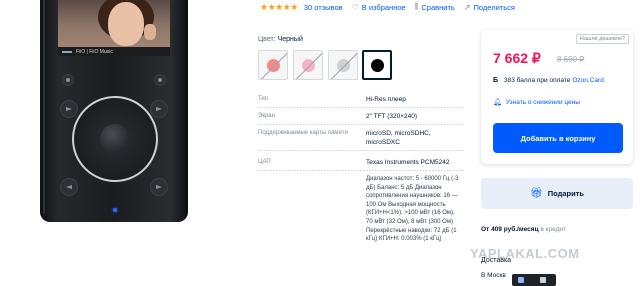 The height and width of the screenshot is (286, 640). What do you see at coordinates (571, 59) in the screenshot?
I see `old-price: 8 690 ₽` at bounding box center [571, 59].